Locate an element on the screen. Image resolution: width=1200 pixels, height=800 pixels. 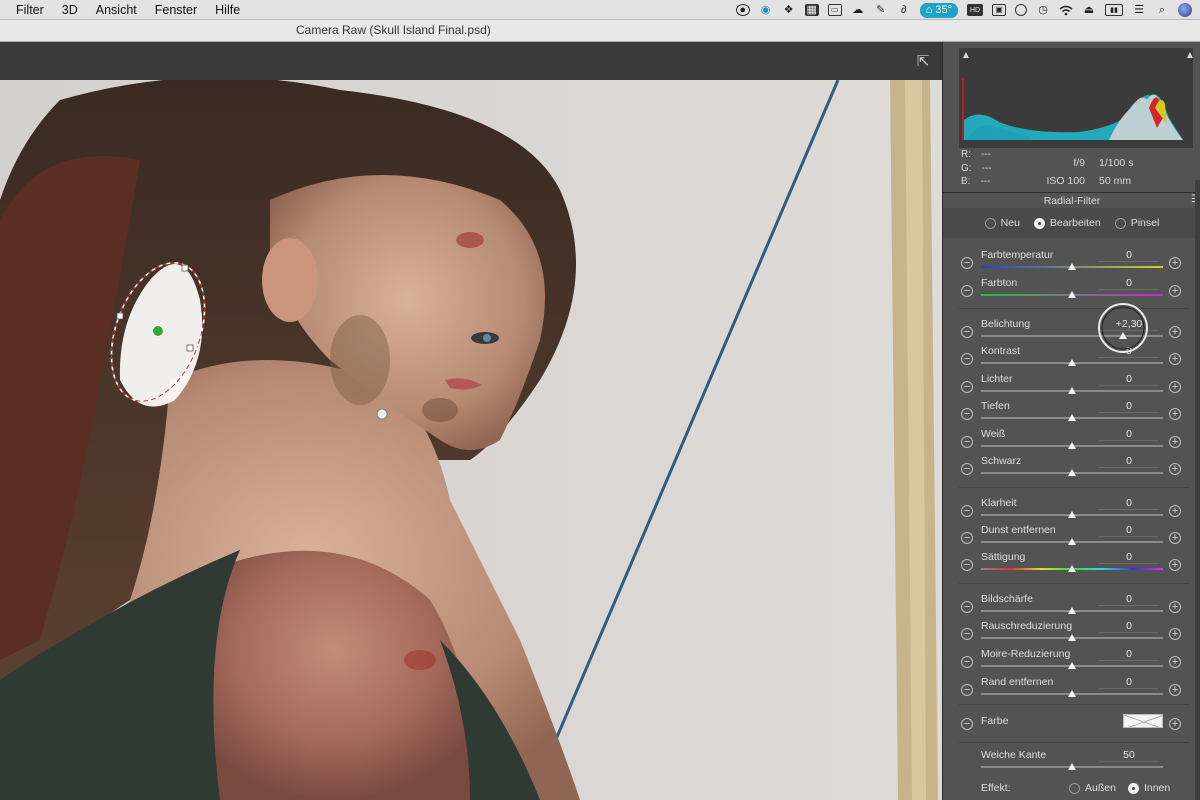
mode-bearbeiten: Bearbeiten is located at coordinates (1067, 223).